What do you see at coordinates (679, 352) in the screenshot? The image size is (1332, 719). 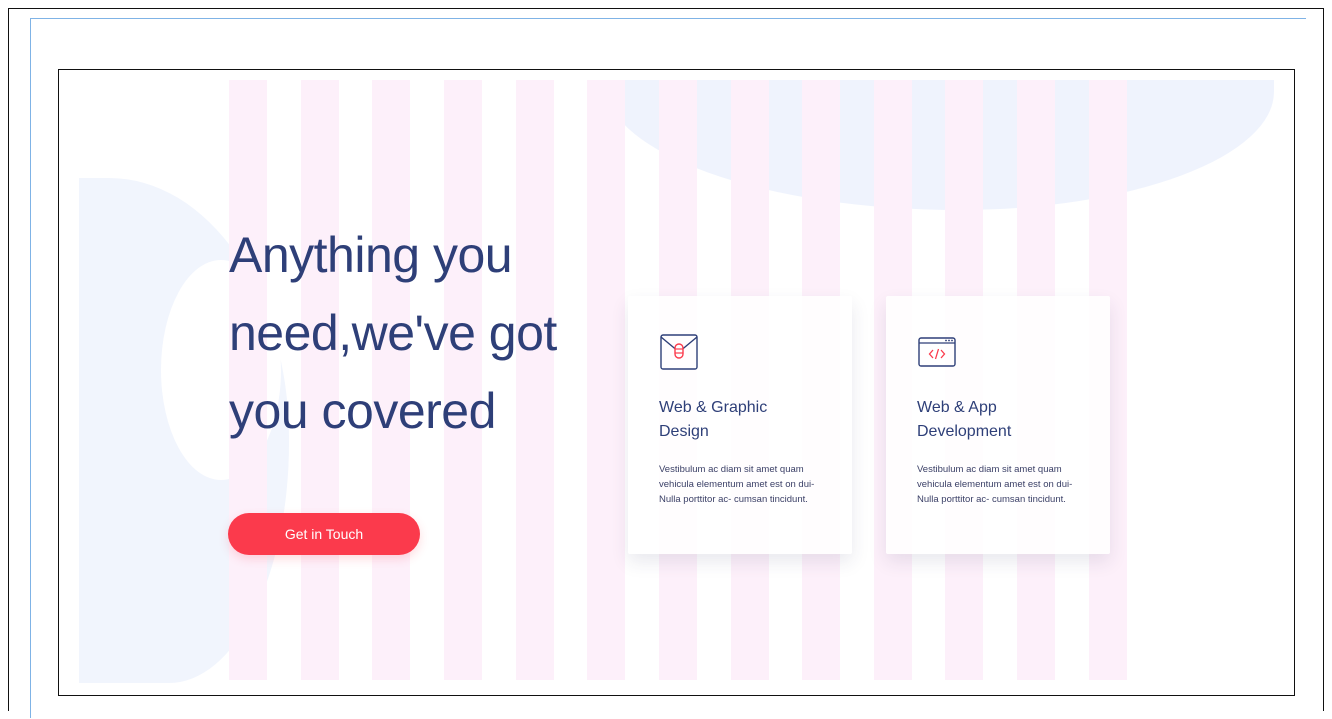 I see `envelope-icon` at bounding box center [679, 352].